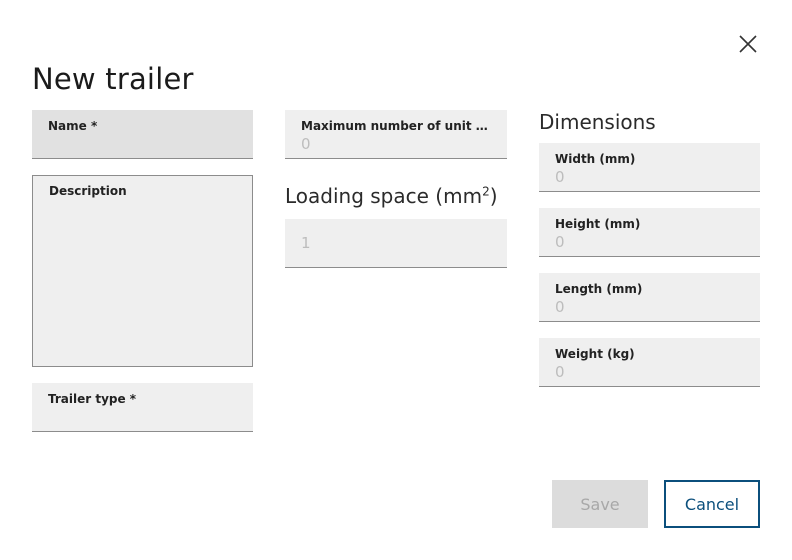 This screenshot has height=560, width=792. I want to click on loading-space-value: 1, so click(306, 243).